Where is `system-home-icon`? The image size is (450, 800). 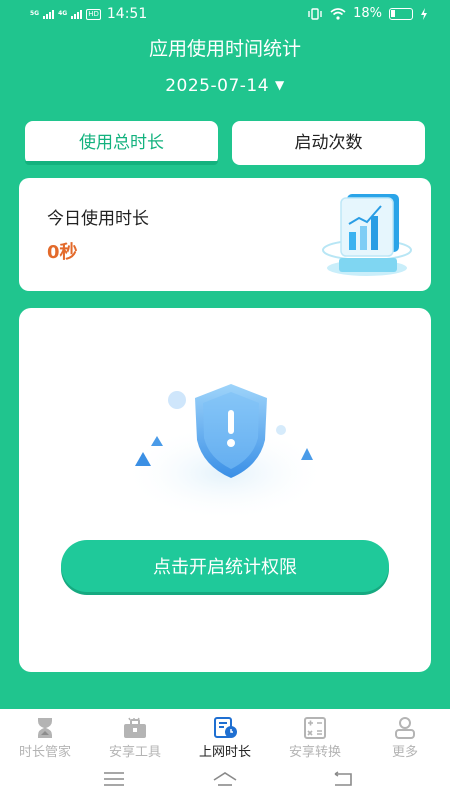 system-home-icon is located at coordinates (225, 779).